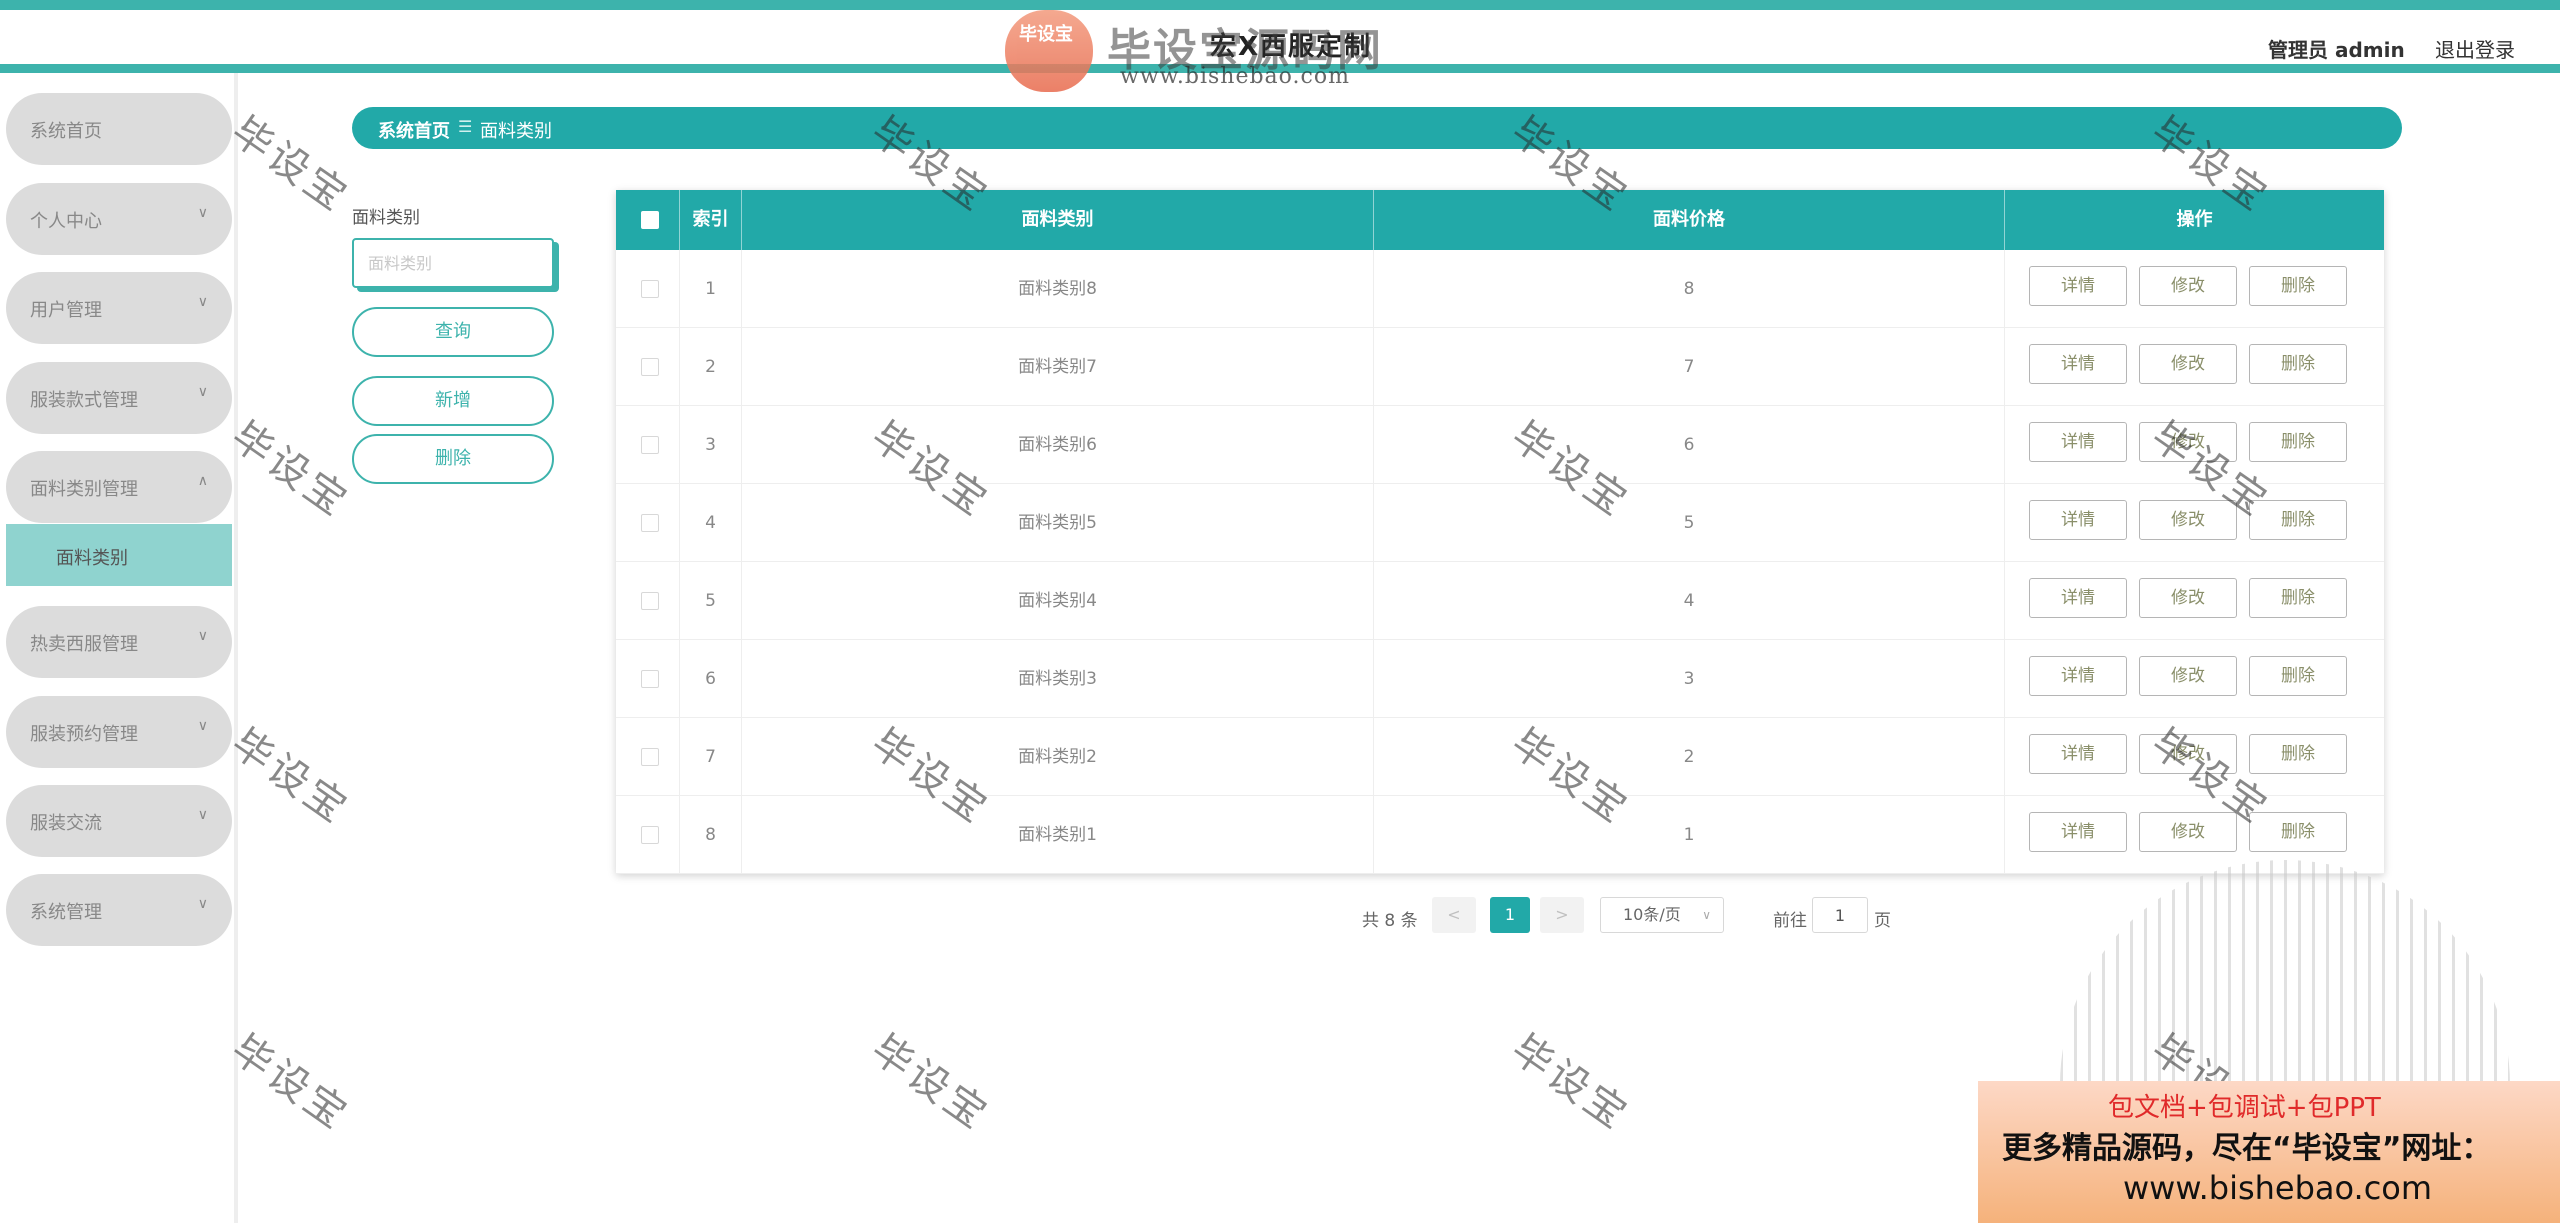 Image resolution: width=2560 pixels, height=1223 pixels. What do you see at coordinates (414, 130) in the screenshot?
I see `breadcrumb-home-link: 系统首页` at bounding box center [414, 130].